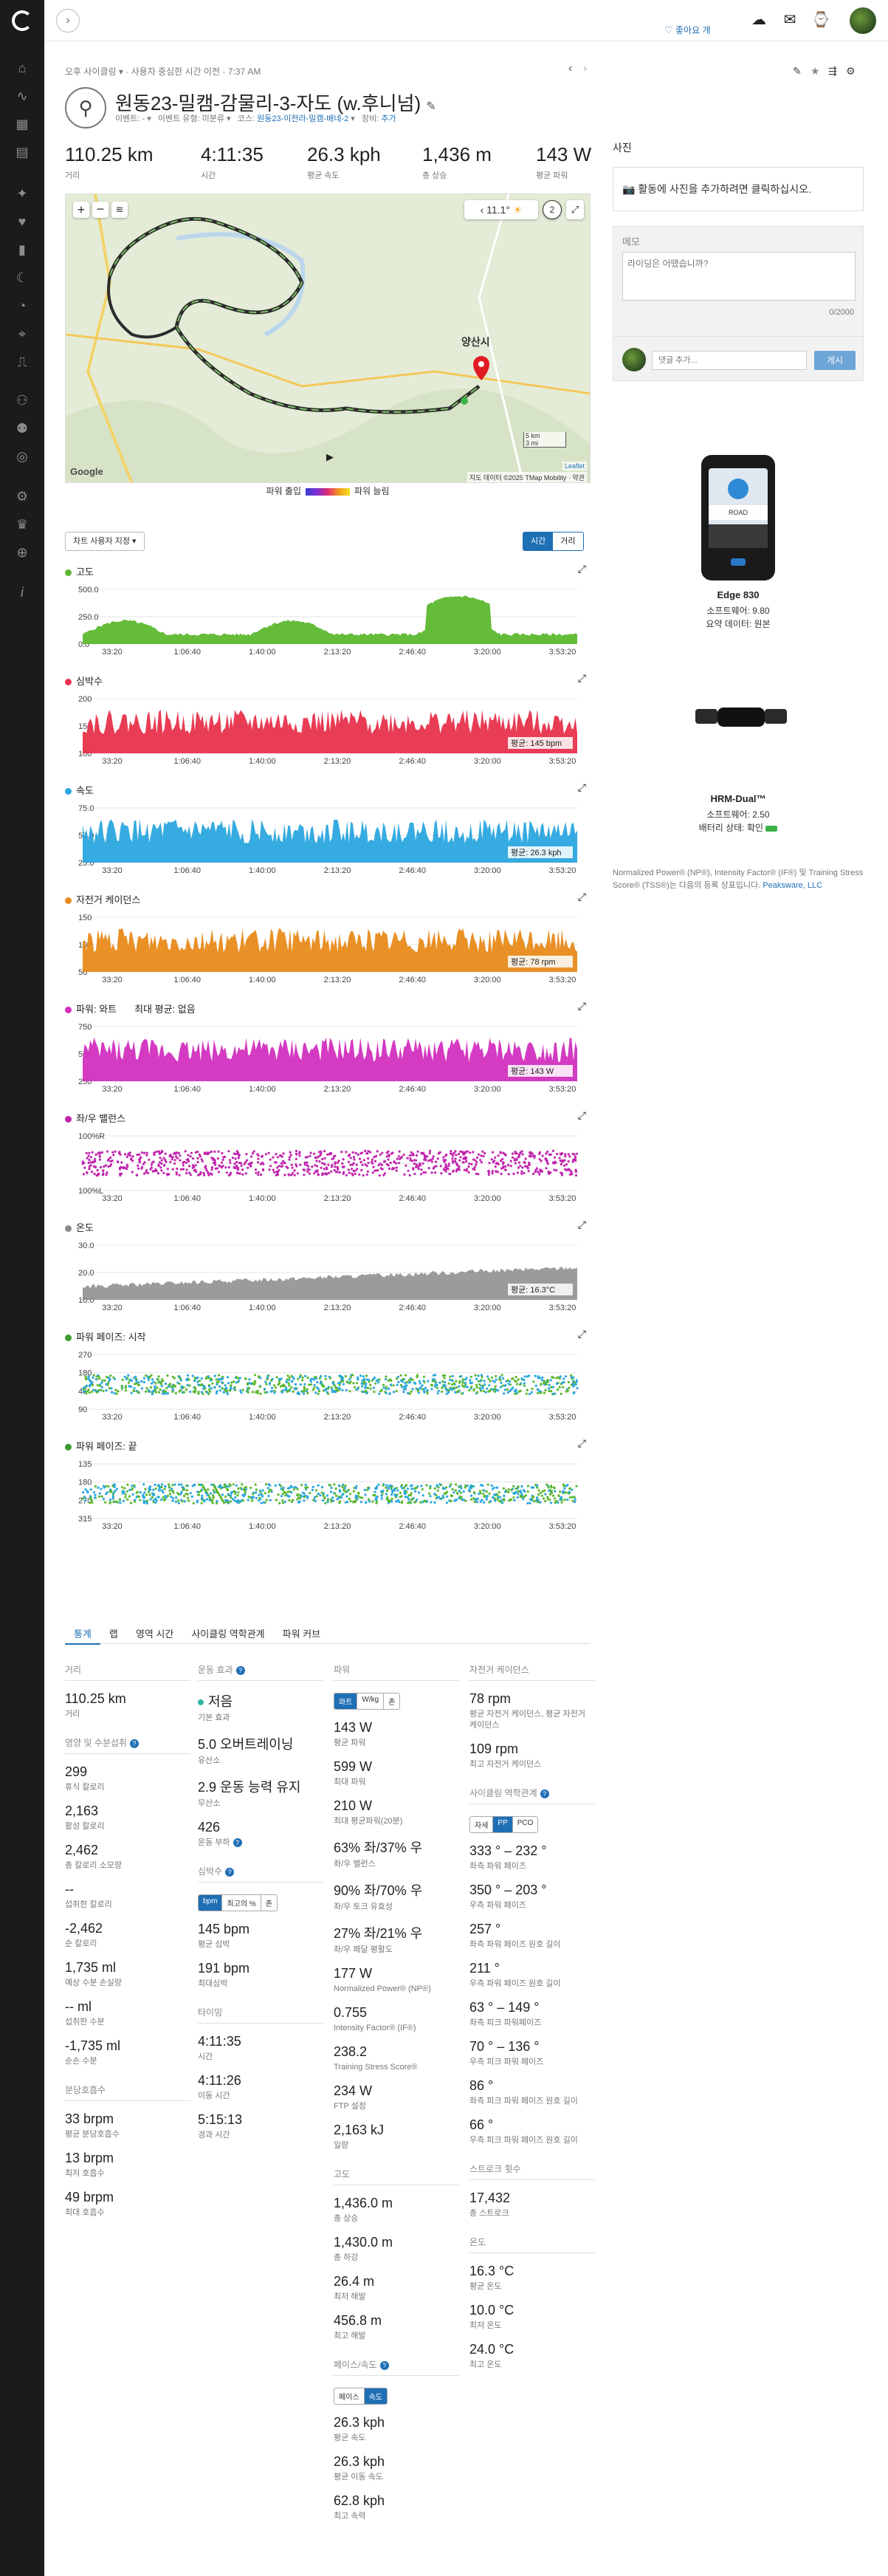  Describe the element at coordinates (538, 541) in the screenshot. I see `toggle-time-button: 시간` at that location.